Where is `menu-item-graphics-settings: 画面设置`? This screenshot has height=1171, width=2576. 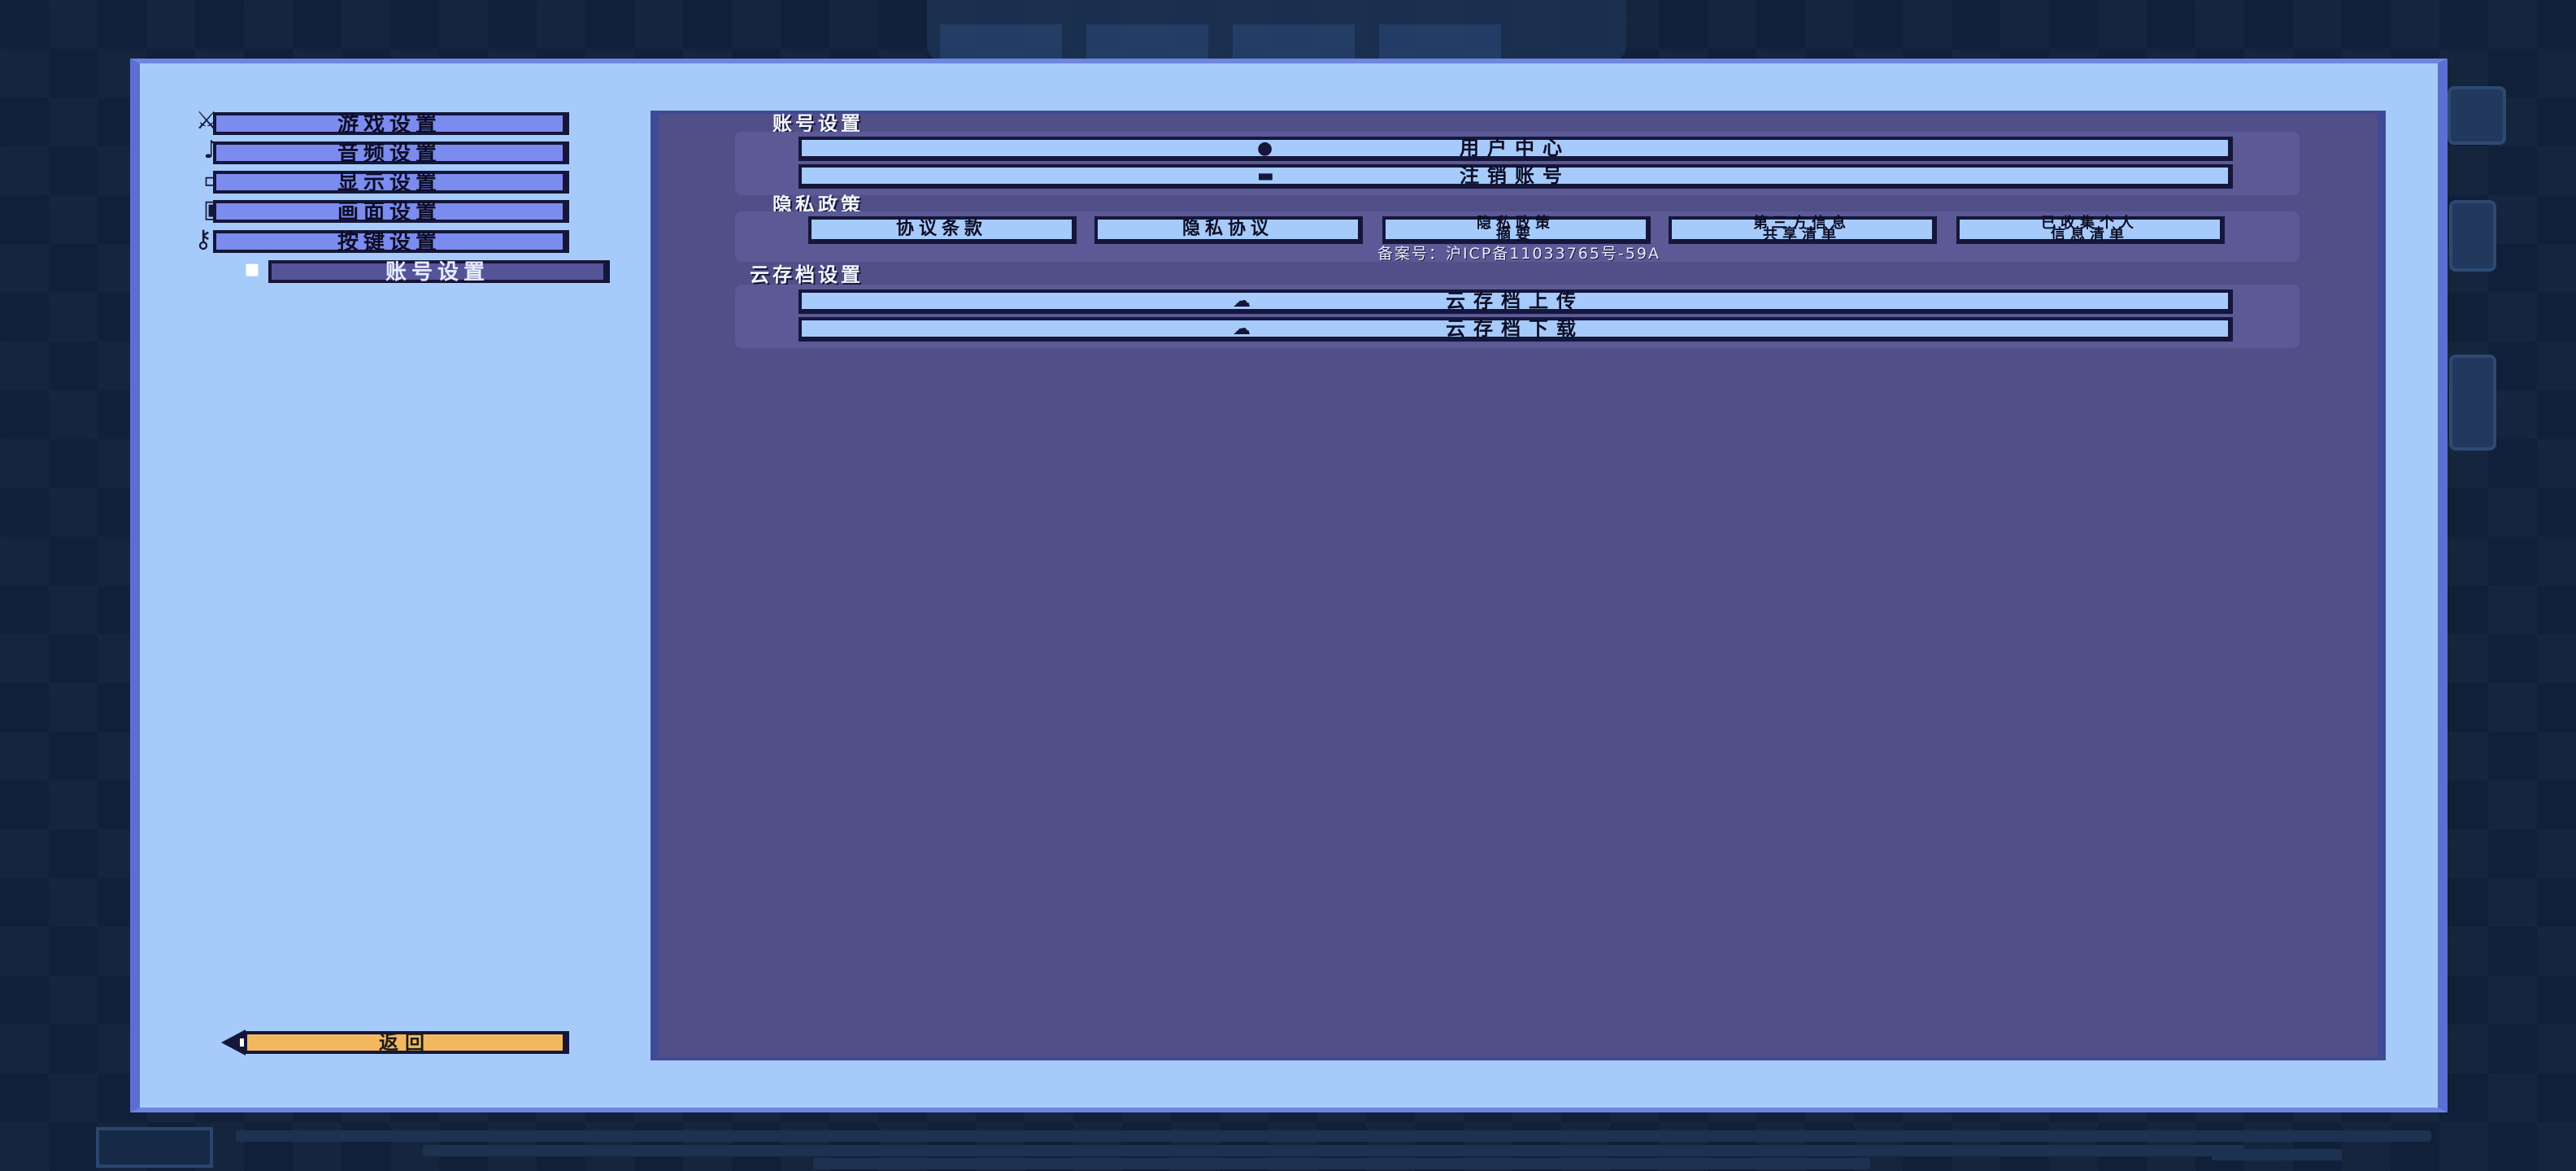 menu-item-graphics-settings: 画面设置 is located at coordinates (391, 212).